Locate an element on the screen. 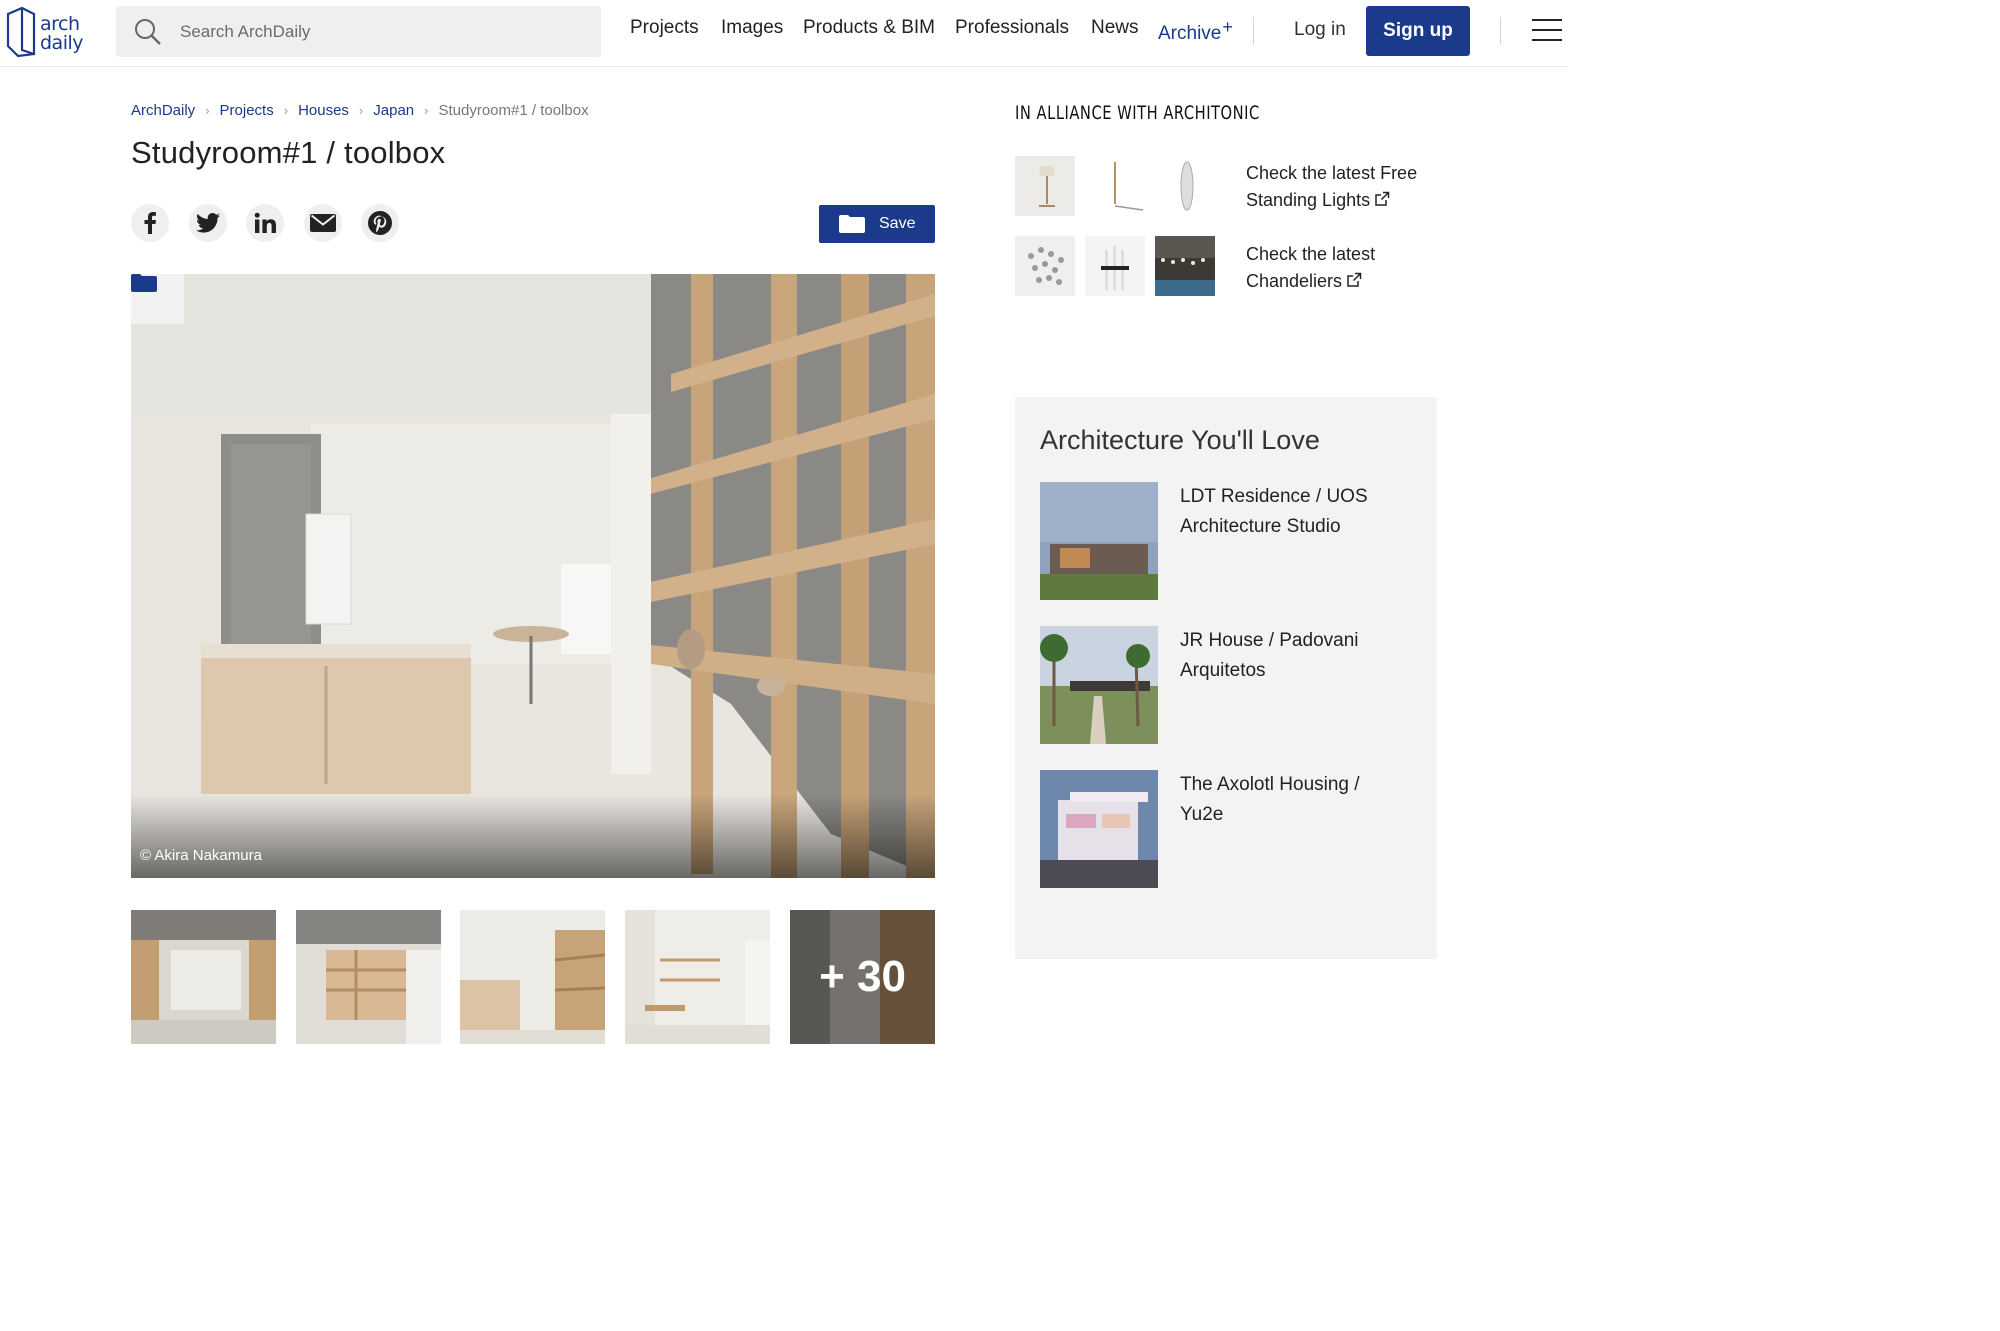 Image resolution: width=2000 pixels, height=1331 pixels. alliance-link-chandeliers: Check the latest Chandeliers is located at coordinates (1341, 268).